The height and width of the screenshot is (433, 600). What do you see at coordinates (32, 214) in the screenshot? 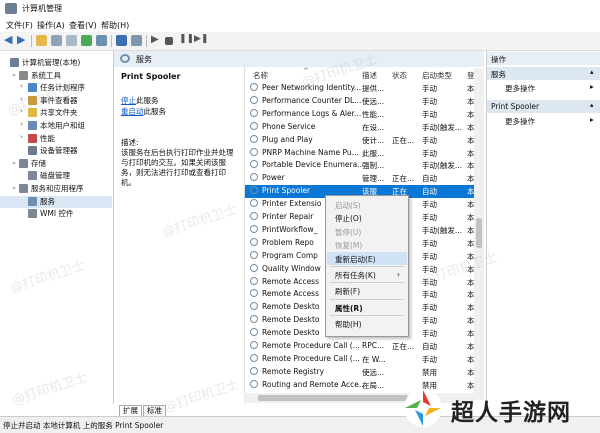
I see `wmi-icon` at bounding box center [32, 214].